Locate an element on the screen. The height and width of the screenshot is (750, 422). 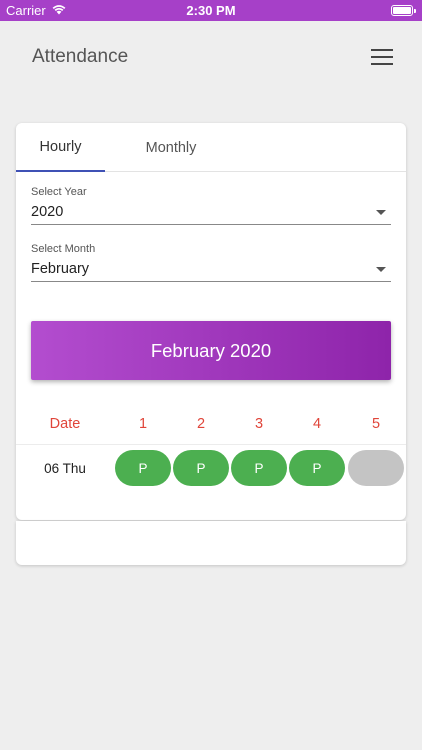
tab-monthly: Monthly is located at coordinates (171, 147).